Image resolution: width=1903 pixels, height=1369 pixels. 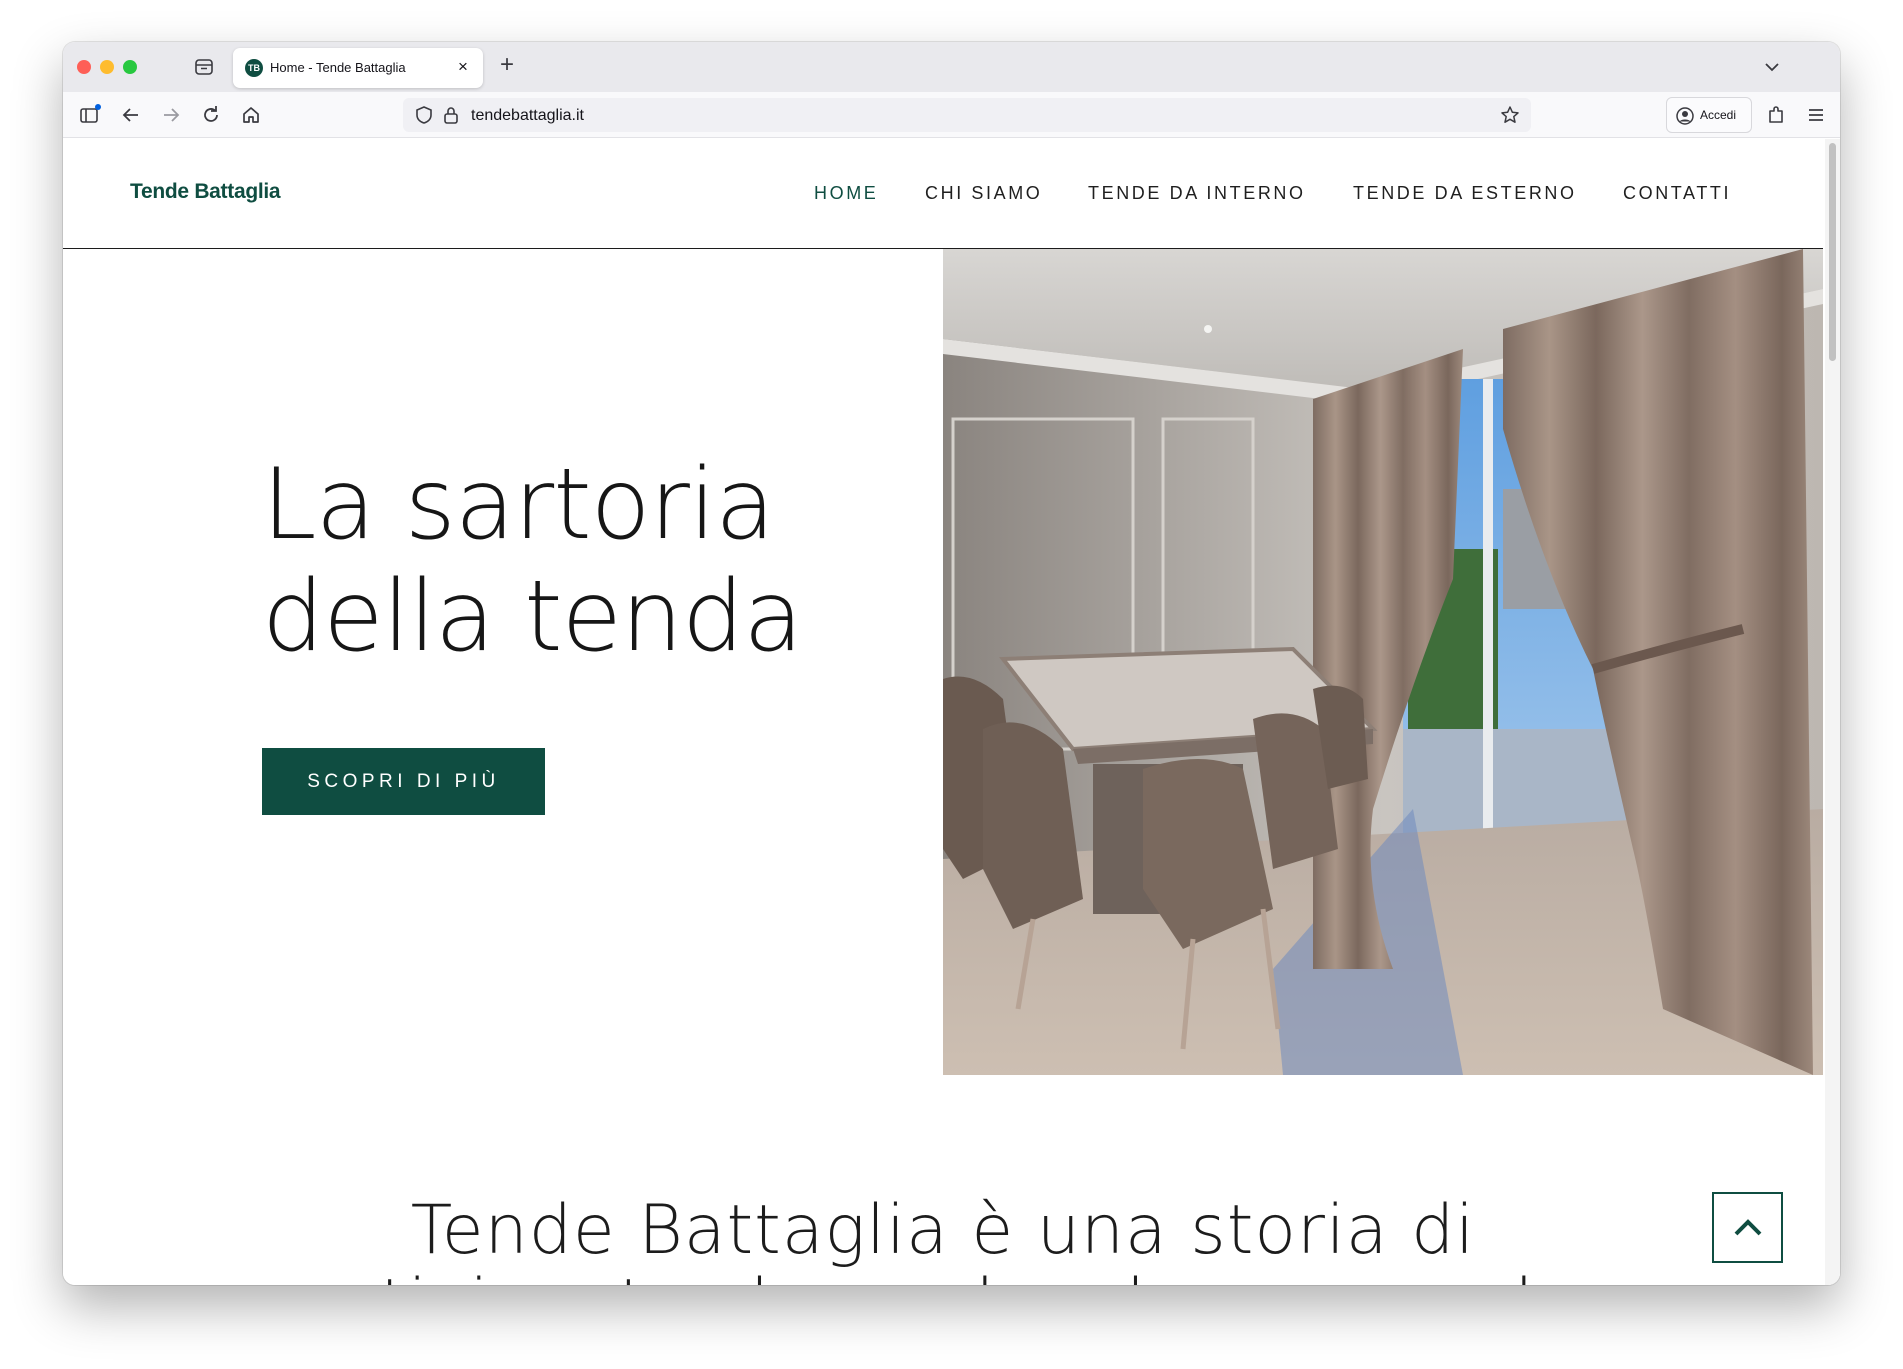 What do you see at coordinates (507, 65) in the screenshot?
I see `new-tab-icon: +` at bounding box center [507, 65].